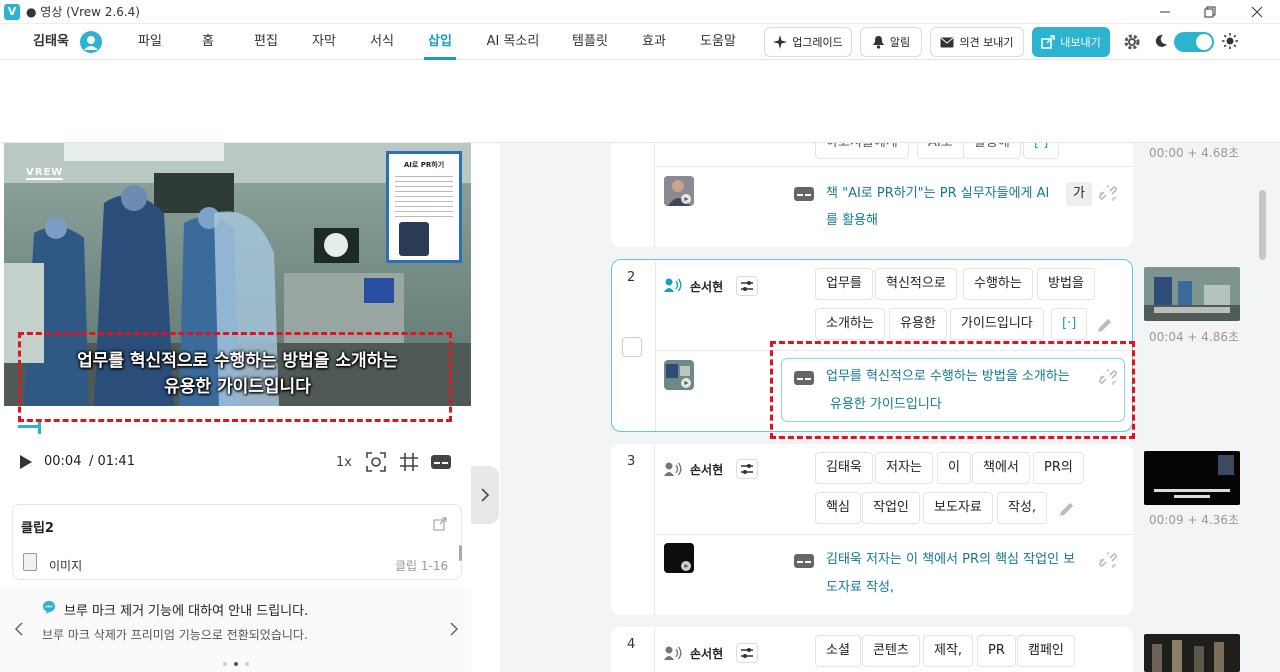 The width and height of the screenshot is (1280, 672). I want to click on word-chip: 하고지를에게, so click(862, 143).